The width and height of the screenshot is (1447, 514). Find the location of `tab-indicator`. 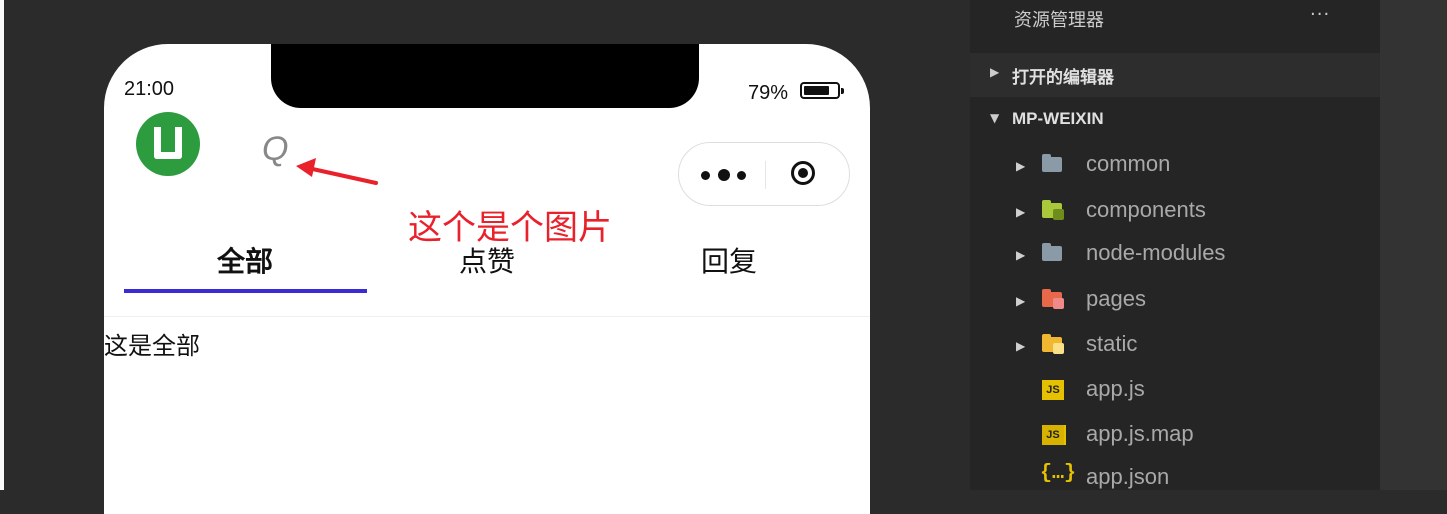

tab-indicator is located at coordinates (245, 291).